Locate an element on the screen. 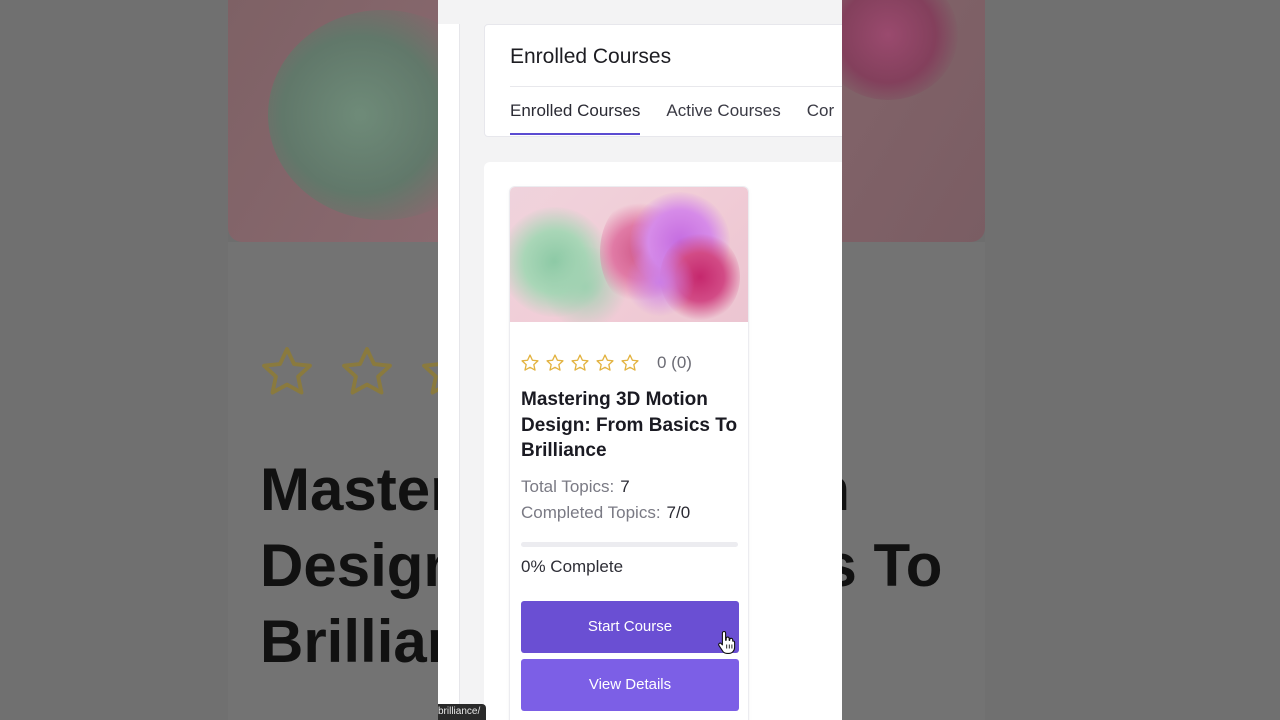 The width and height of the screenshot is (1280, 720). tab-active-courses: Active Courses is located at coordinates (723, 111).